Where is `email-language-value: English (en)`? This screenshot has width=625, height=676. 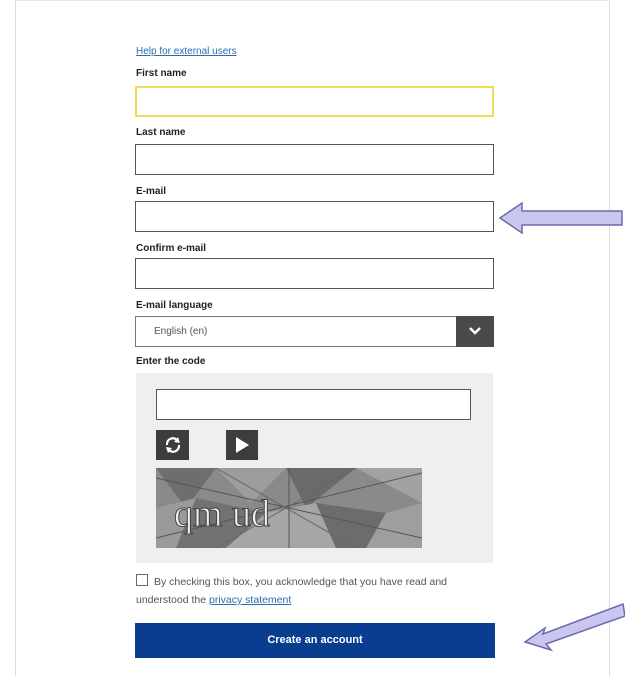 email-language-value: English (en) is located at coordinates (181, 331).